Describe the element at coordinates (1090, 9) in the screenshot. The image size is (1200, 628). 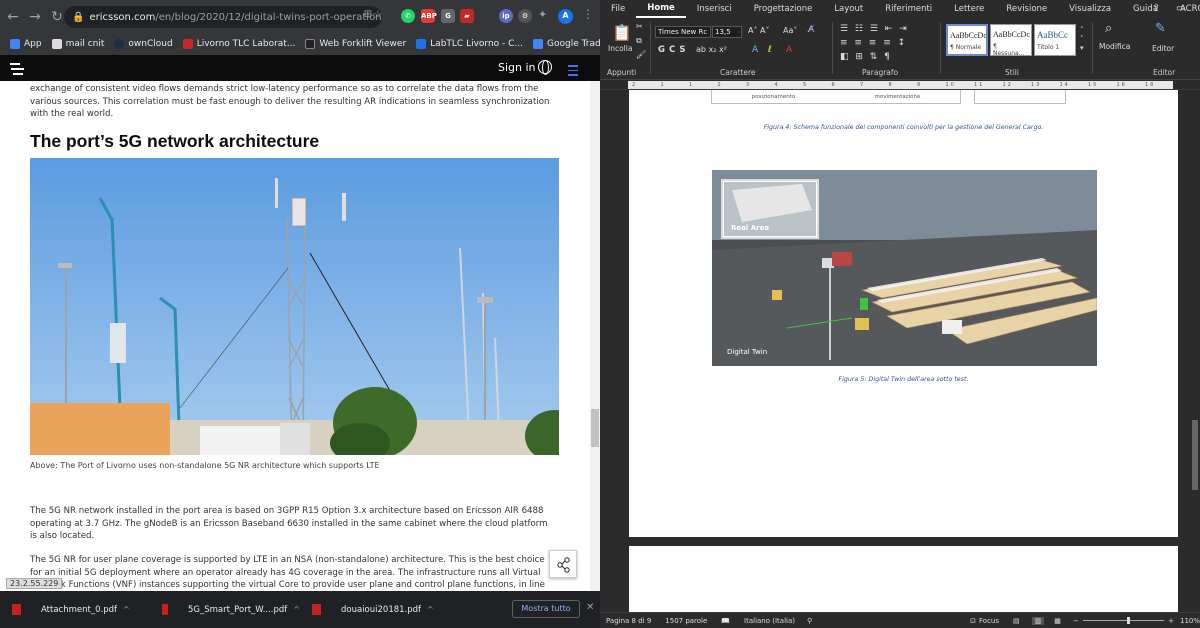
I see `tab-visualizza: Visualizza` at that location.